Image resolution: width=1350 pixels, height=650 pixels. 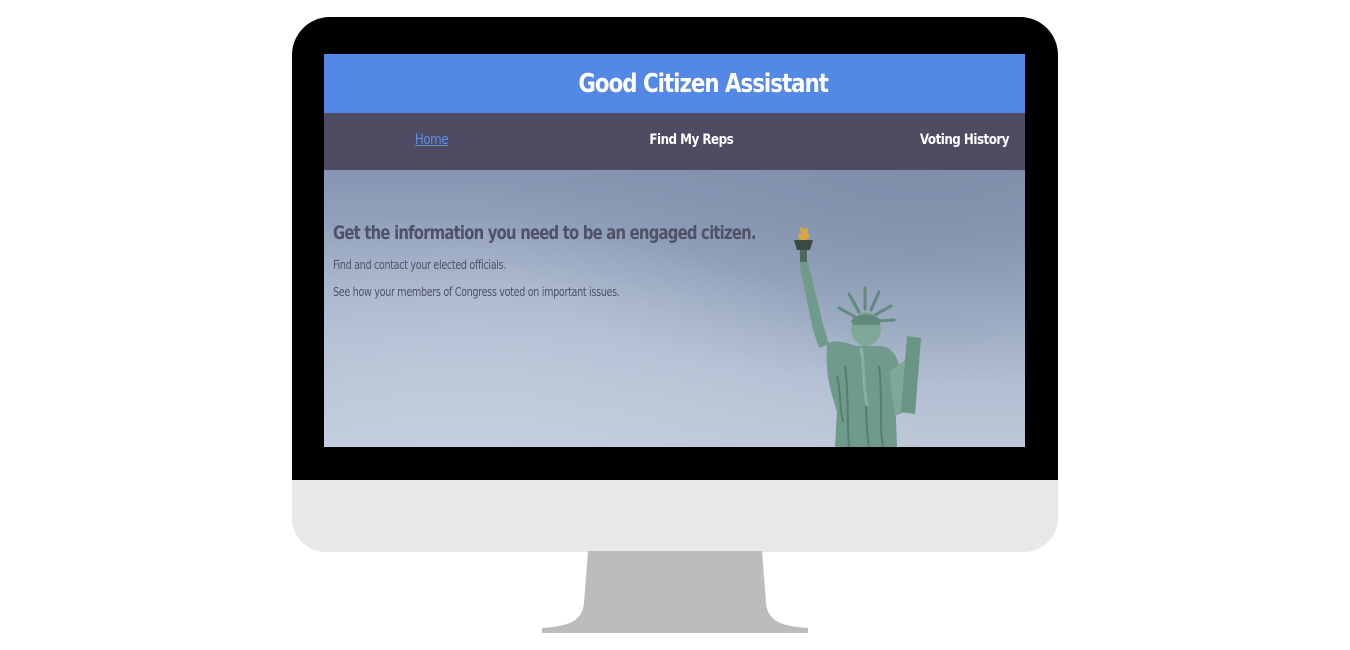 I want to click on nav-link-voting-history: Voting History, so click(x=965, y=140).